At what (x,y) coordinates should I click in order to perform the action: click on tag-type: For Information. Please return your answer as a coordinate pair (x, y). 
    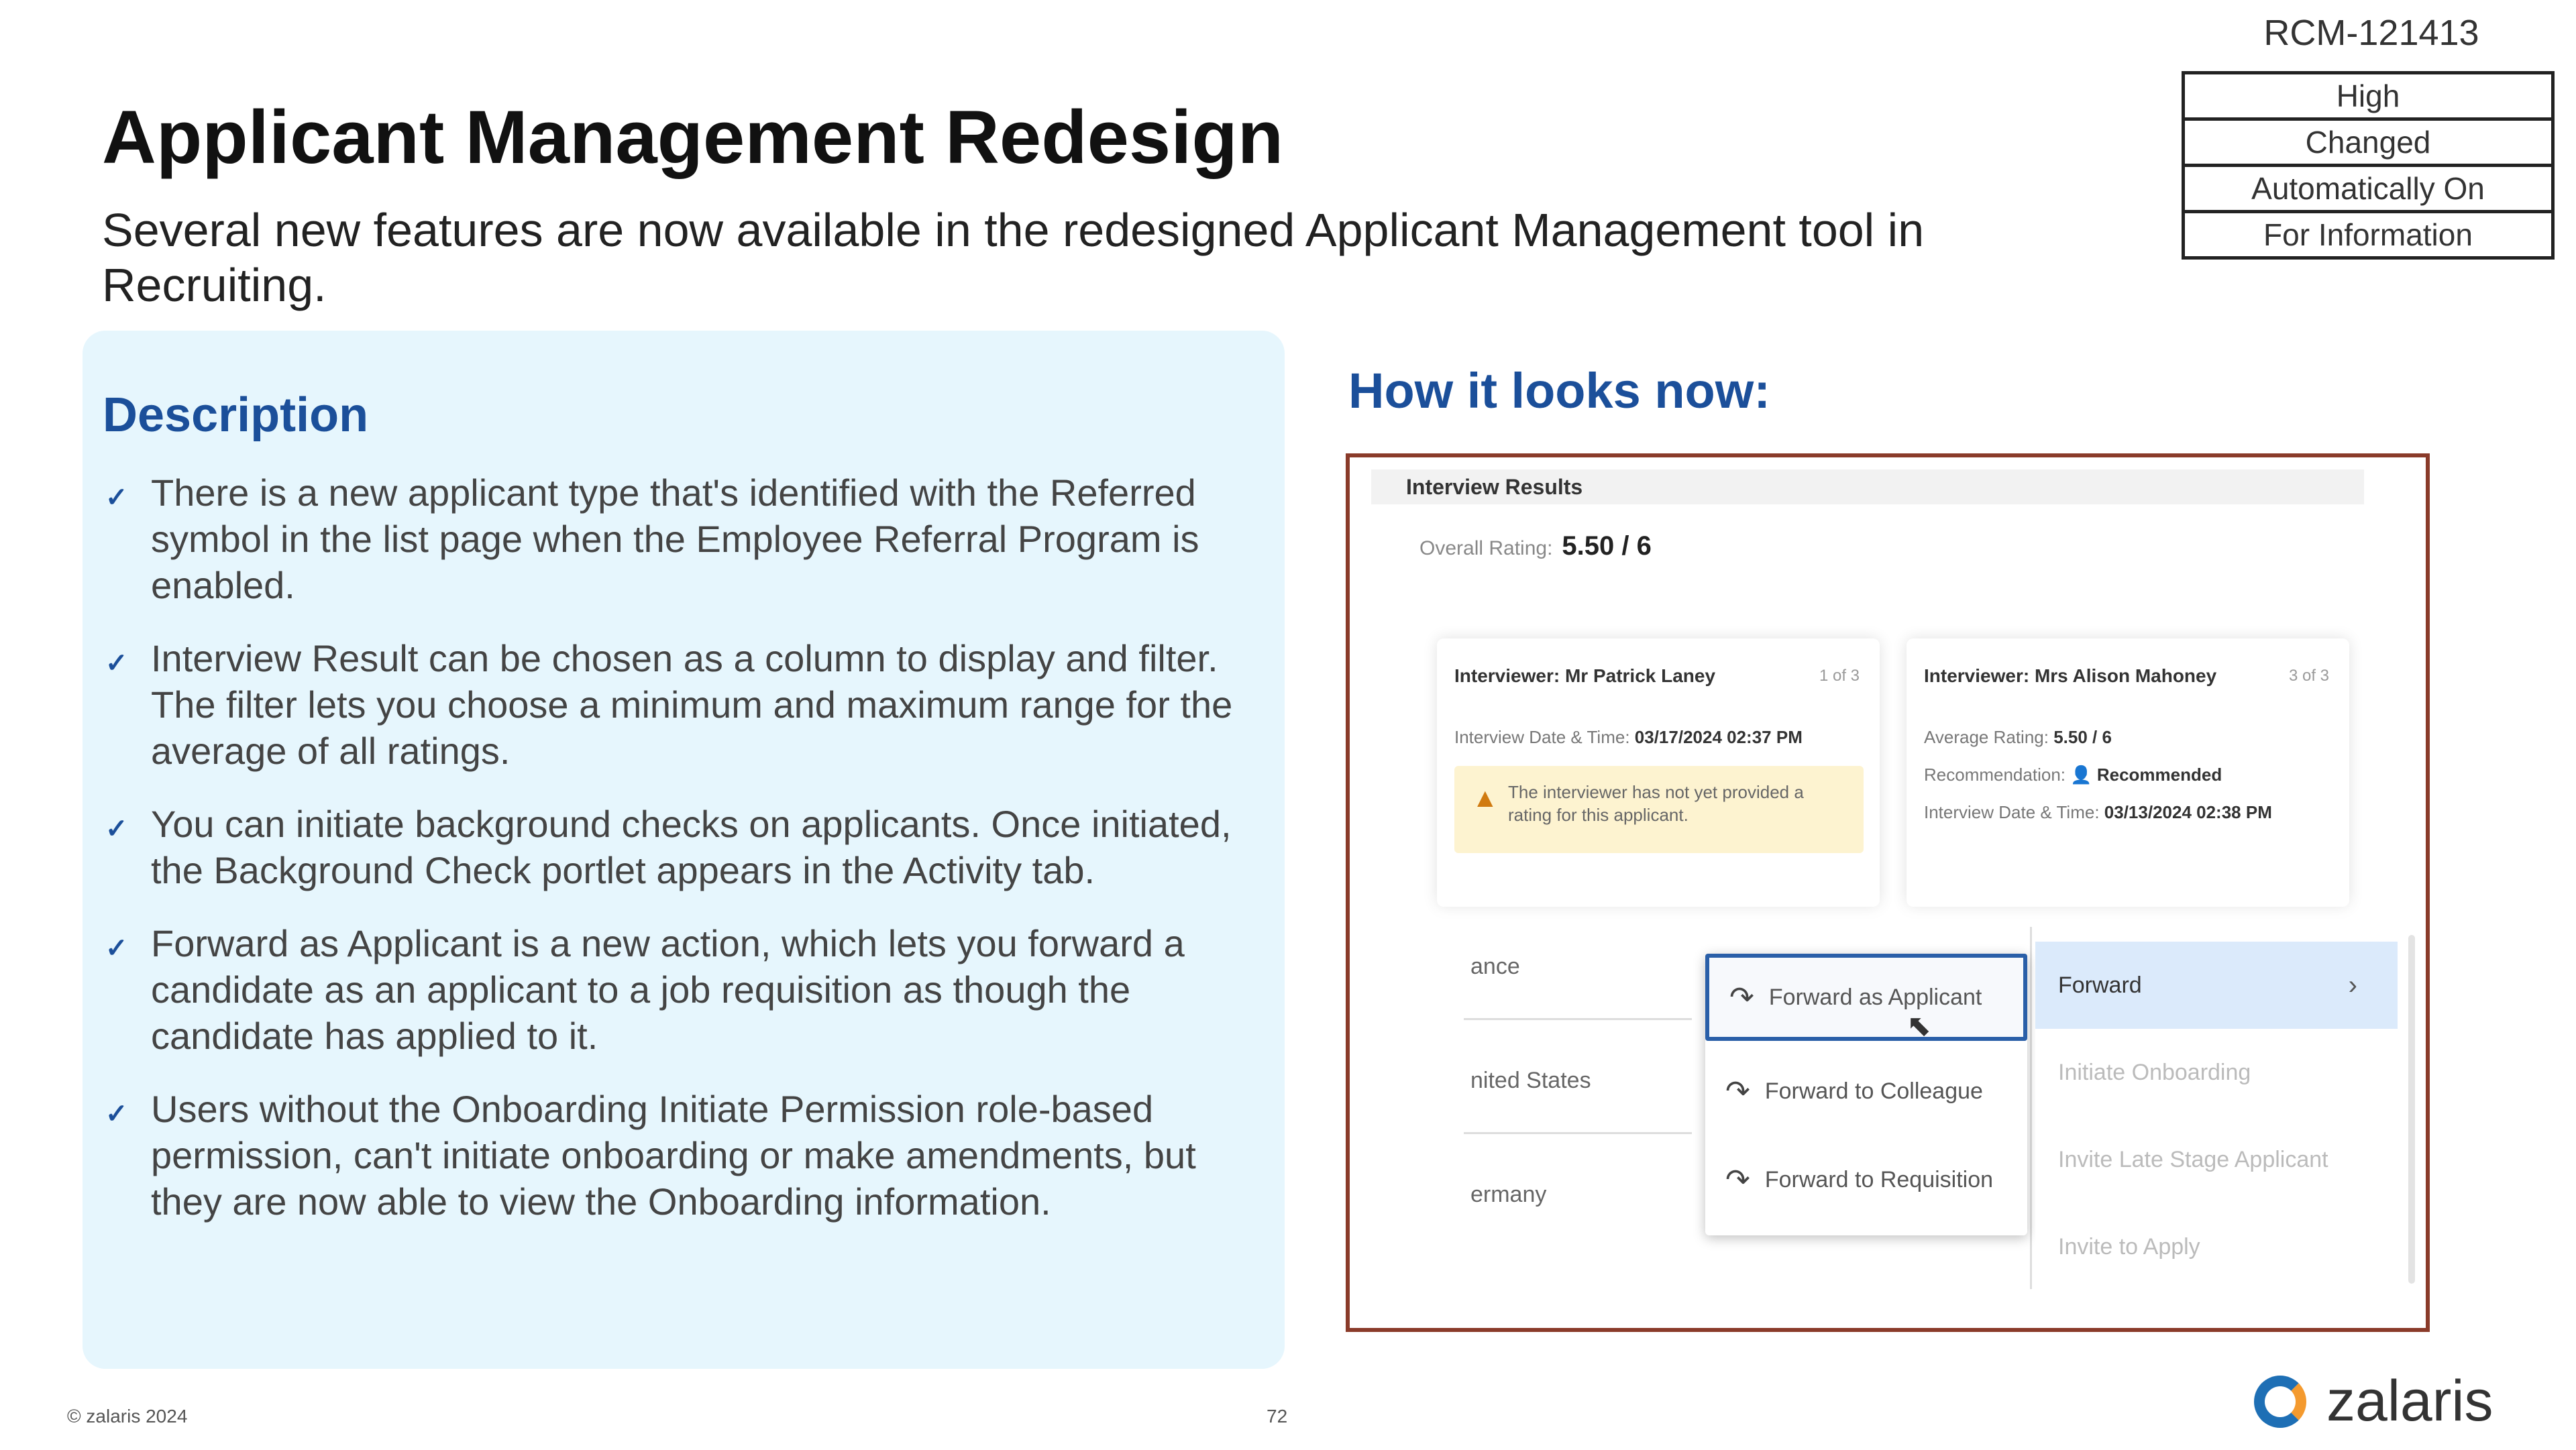
    Looking at the image, I should click on (2368, 235).